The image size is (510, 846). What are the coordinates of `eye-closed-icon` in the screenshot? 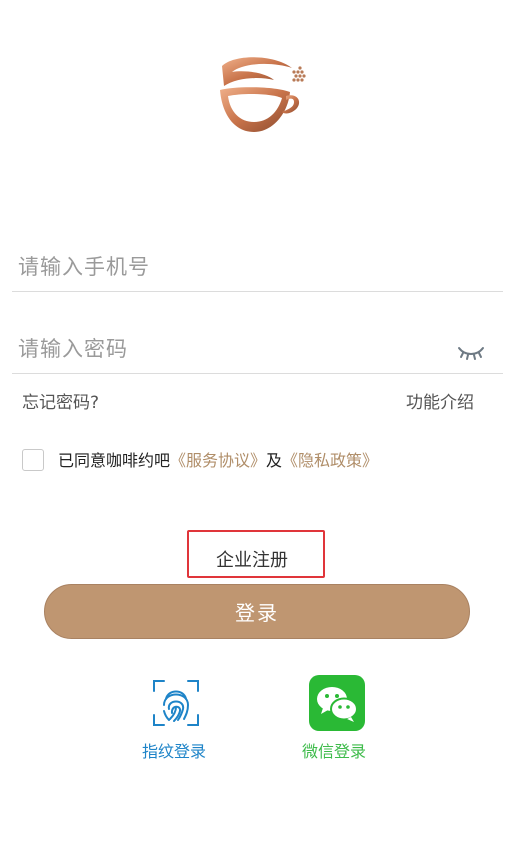 It's located at (471, 352).